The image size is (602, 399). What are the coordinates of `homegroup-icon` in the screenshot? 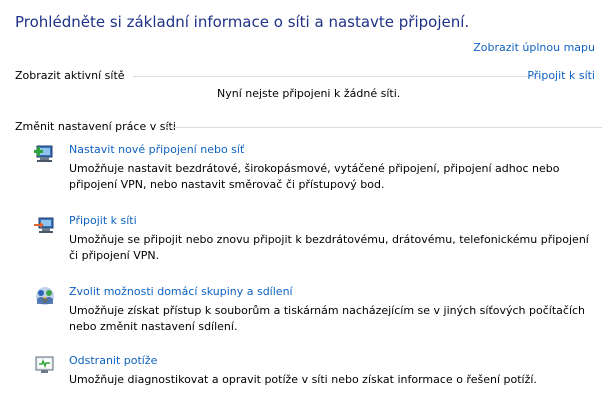 It's located at (45, 296).